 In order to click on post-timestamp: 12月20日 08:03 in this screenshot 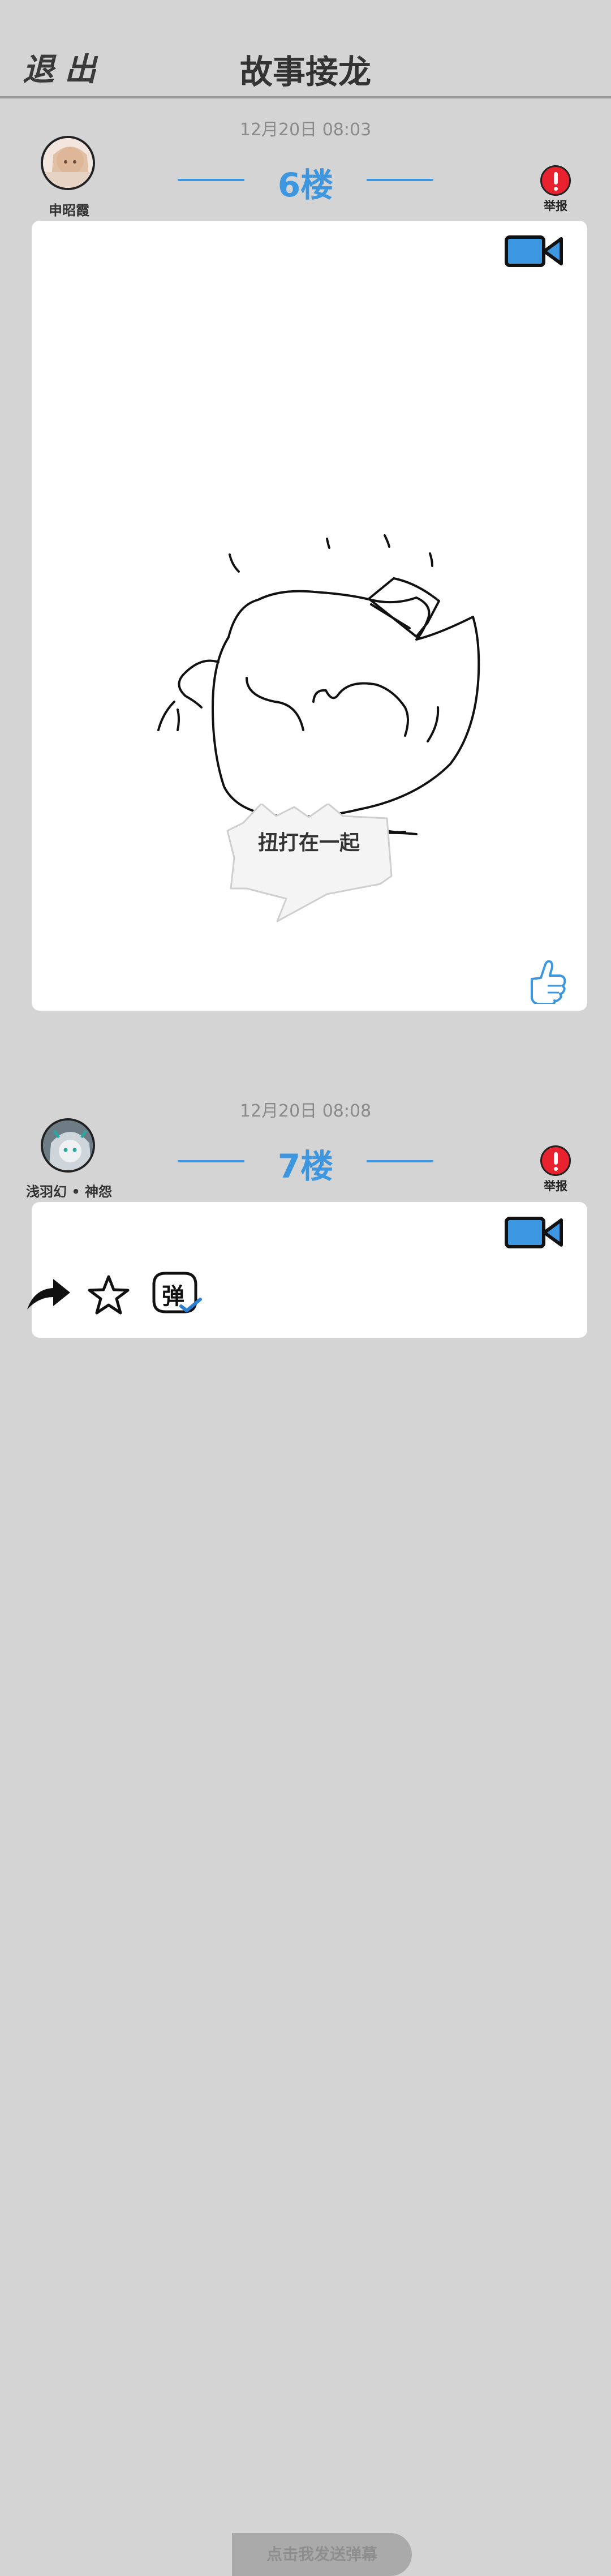, I will do `click(305, 130)`.